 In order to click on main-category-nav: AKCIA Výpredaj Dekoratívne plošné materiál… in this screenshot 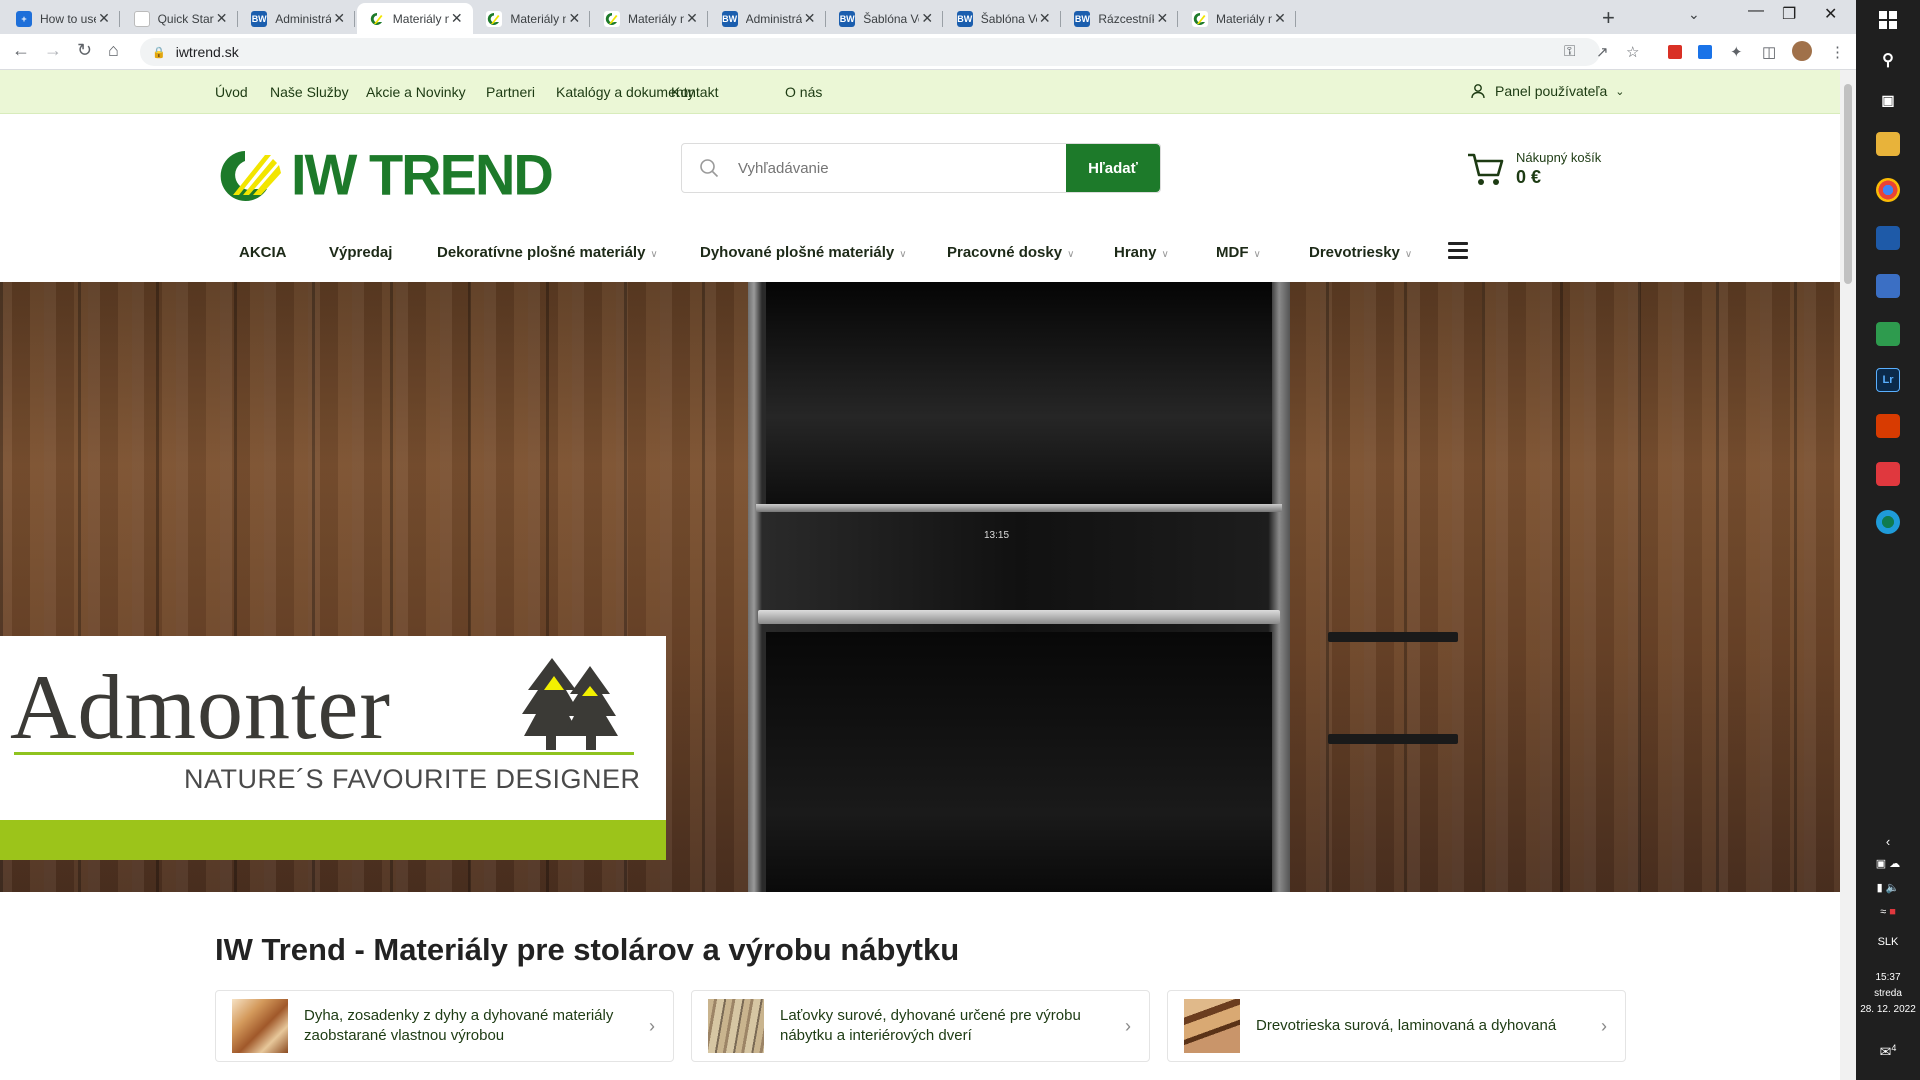, I will do `click(920, 251)`.